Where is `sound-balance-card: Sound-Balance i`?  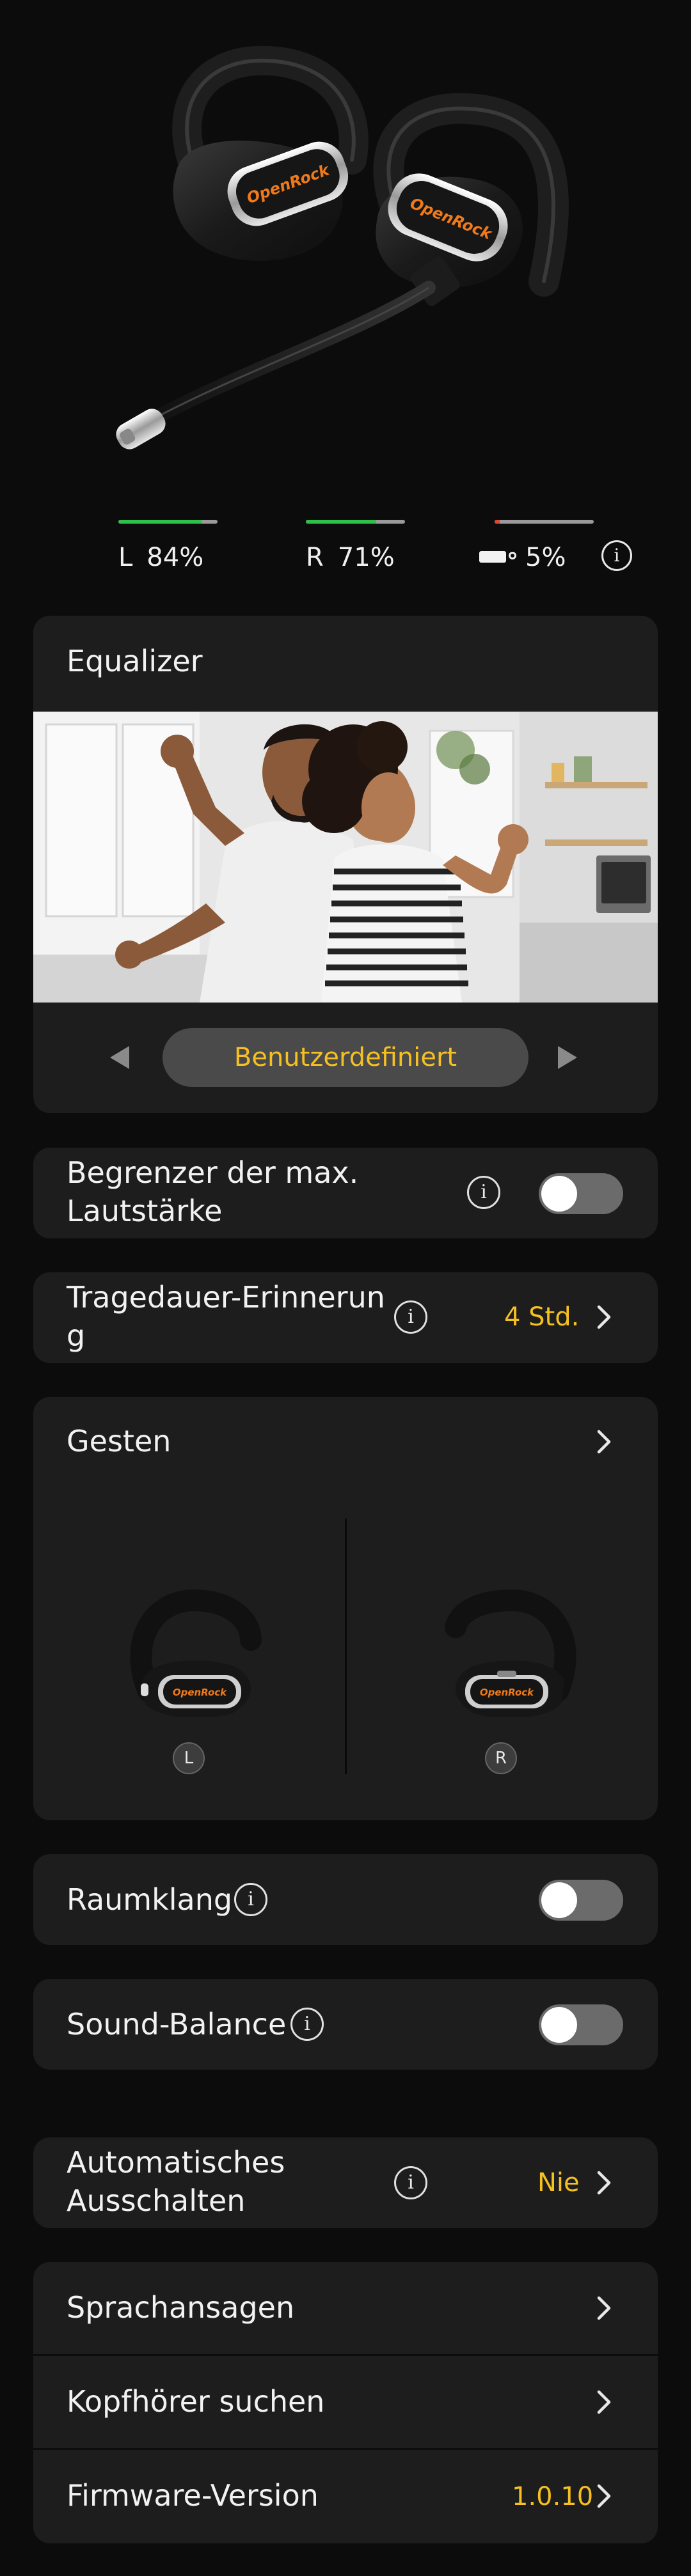 sound-balance-card: Sound-Balance i is located at coordinates (345, 2025).